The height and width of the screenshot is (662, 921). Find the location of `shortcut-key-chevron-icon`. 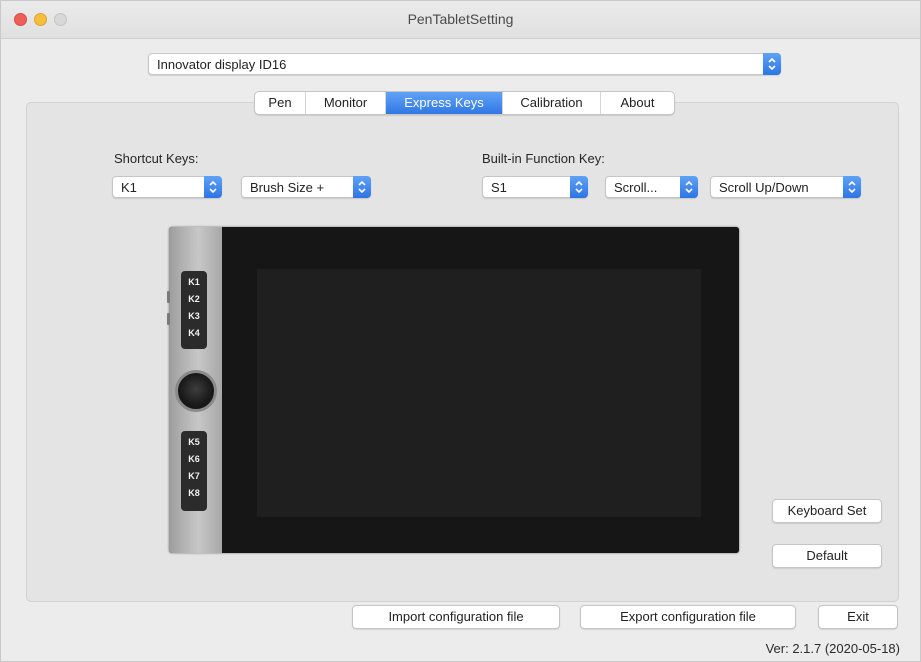

shortcut-key-chevron-icon is located at coordinates (213, 187).